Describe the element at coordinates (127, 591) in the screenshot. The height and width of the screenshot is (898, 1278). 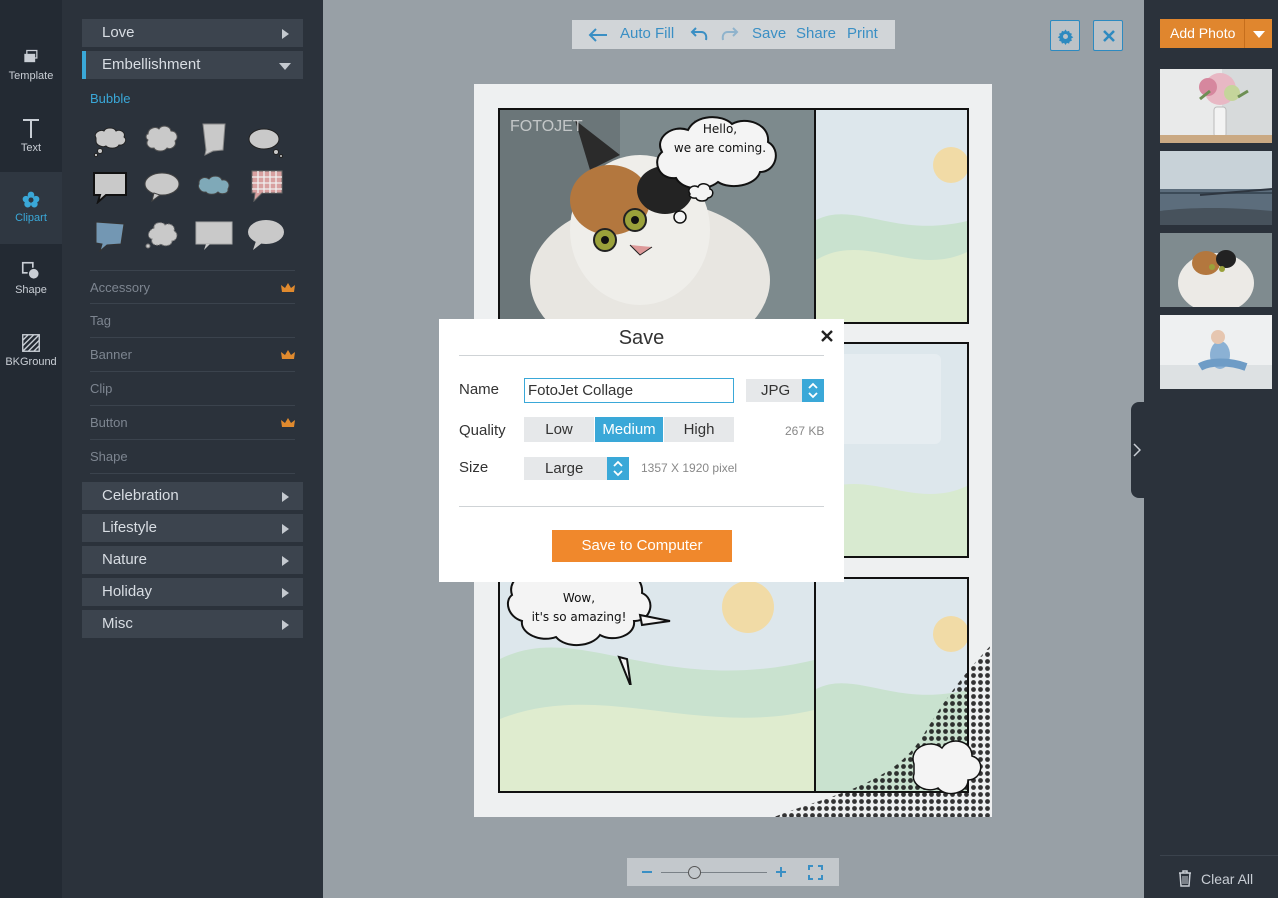
I see `category-label: Holiday` at that location.